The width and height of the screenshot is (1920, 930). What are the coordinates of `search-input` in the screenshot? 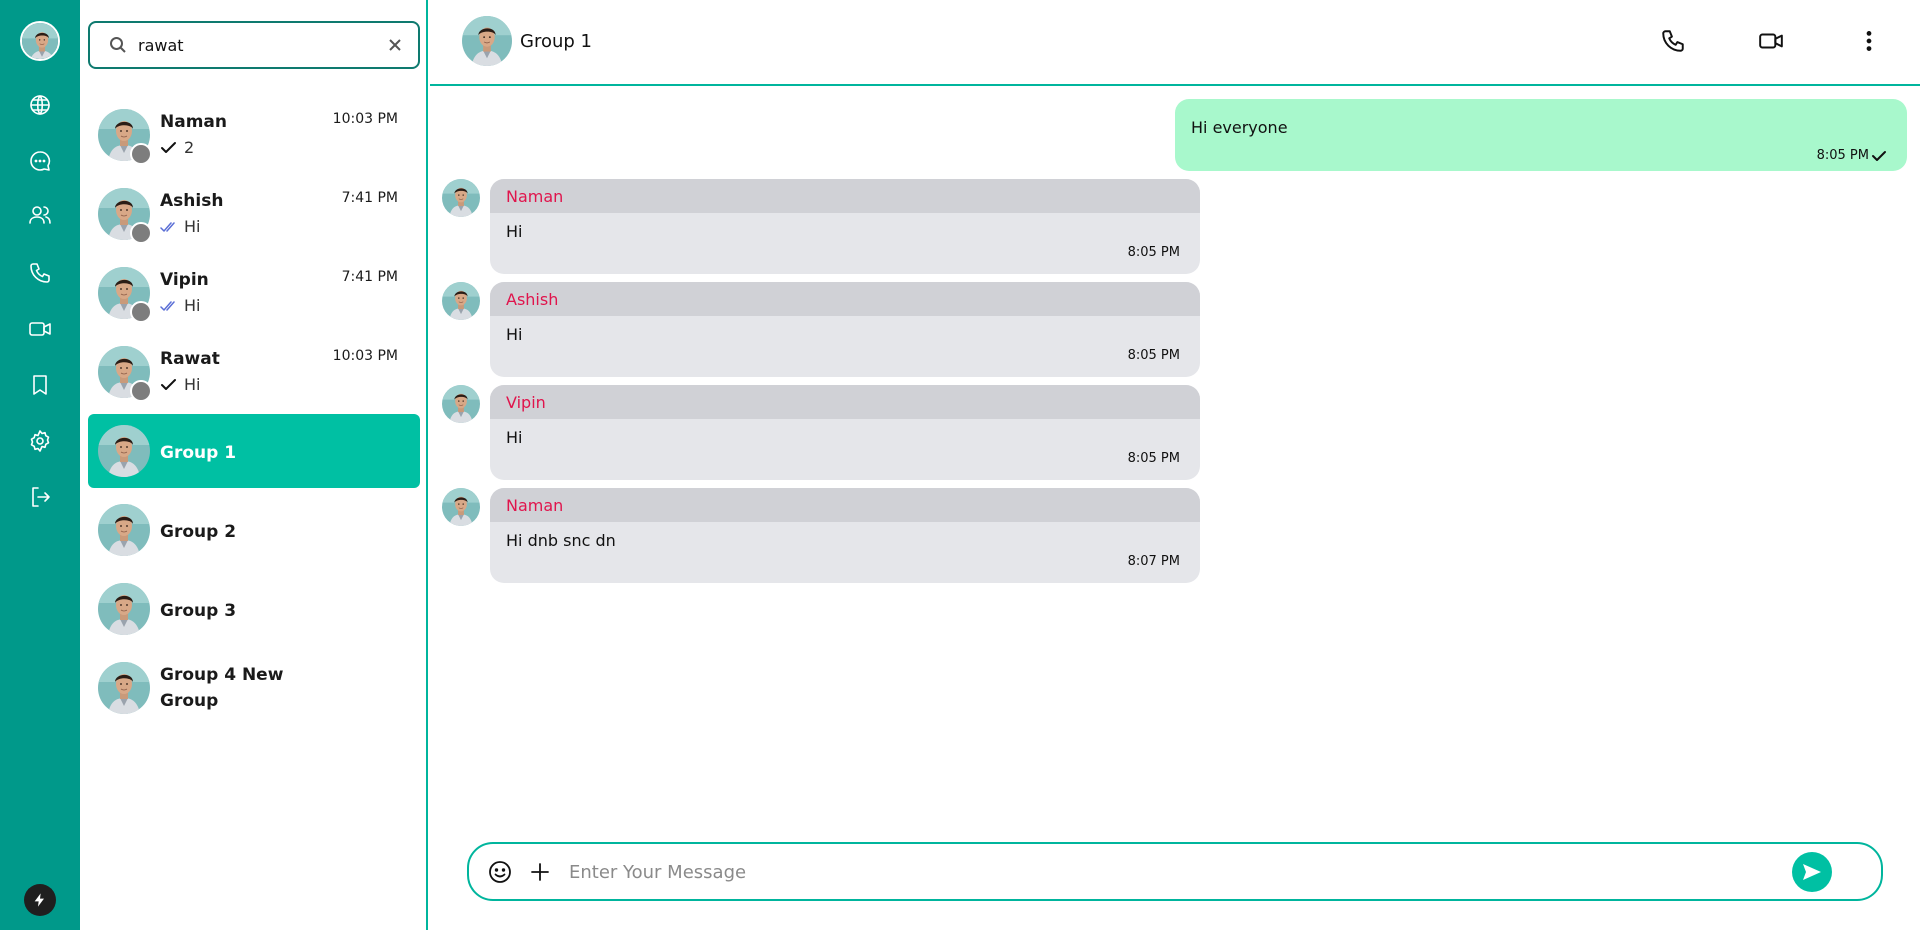 It's located at (253, 45).